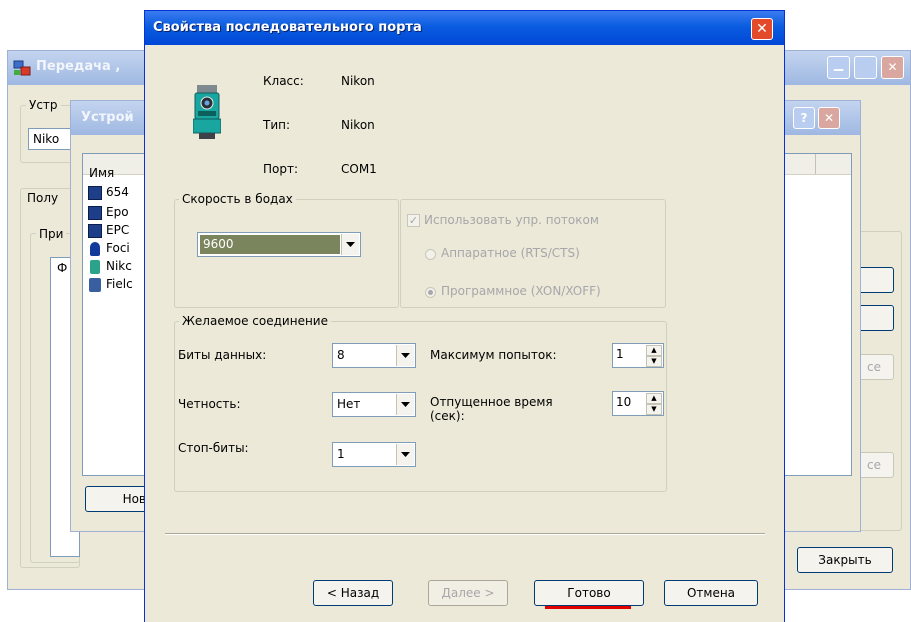 The width and height of the screenshot is (911, 622). Describe the element at coordinates (638, 355) in the screenshot. I see `max-attempts-spinner: 1 ▲ ▼` at that location.